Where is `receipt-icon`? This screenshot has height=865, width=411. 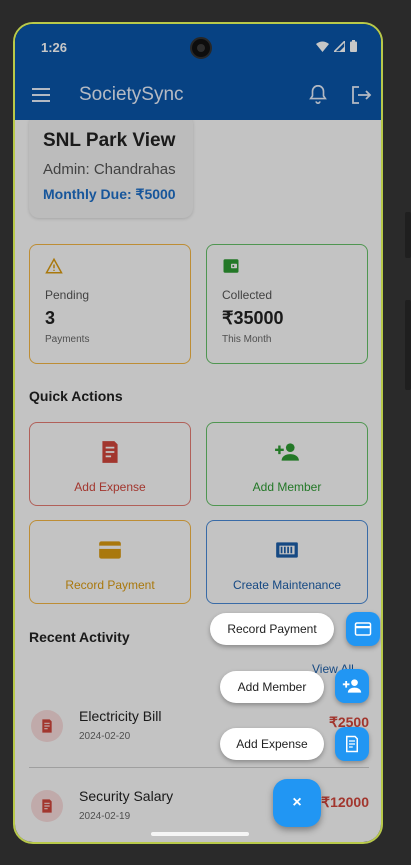 receipt-icon is located at coordinates (352, 744).